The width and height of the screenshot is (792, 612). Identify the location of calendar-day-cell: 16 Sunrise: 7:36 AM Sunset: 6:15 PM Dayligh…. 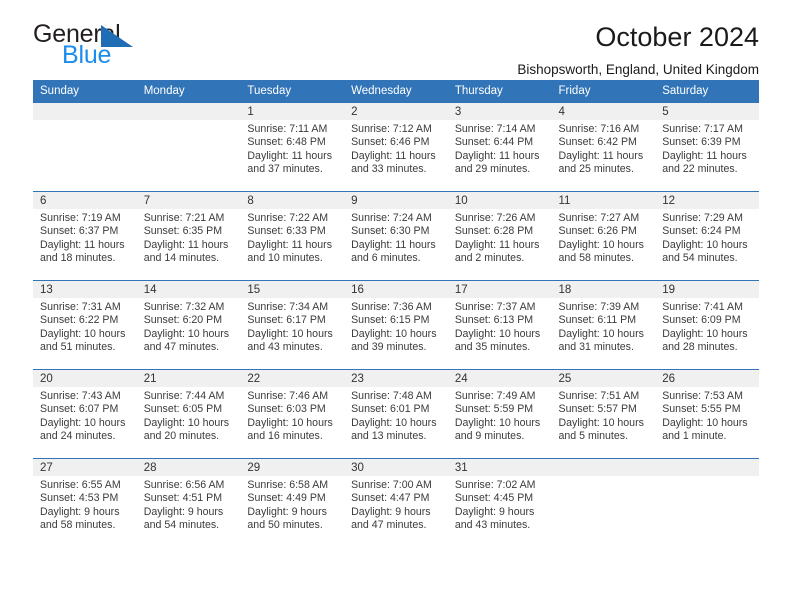
(396, 325).